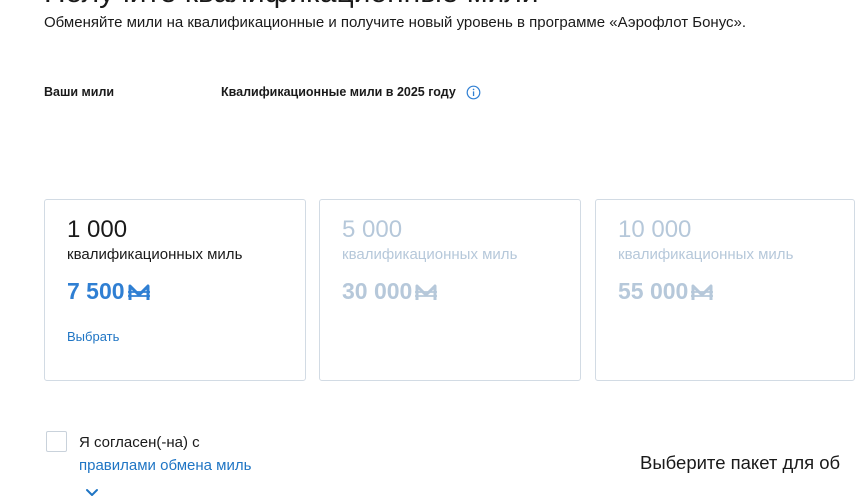  Describe the element at coordinates (655, 229) in the screenshot. I see `package-amount: 10 000` at that location.